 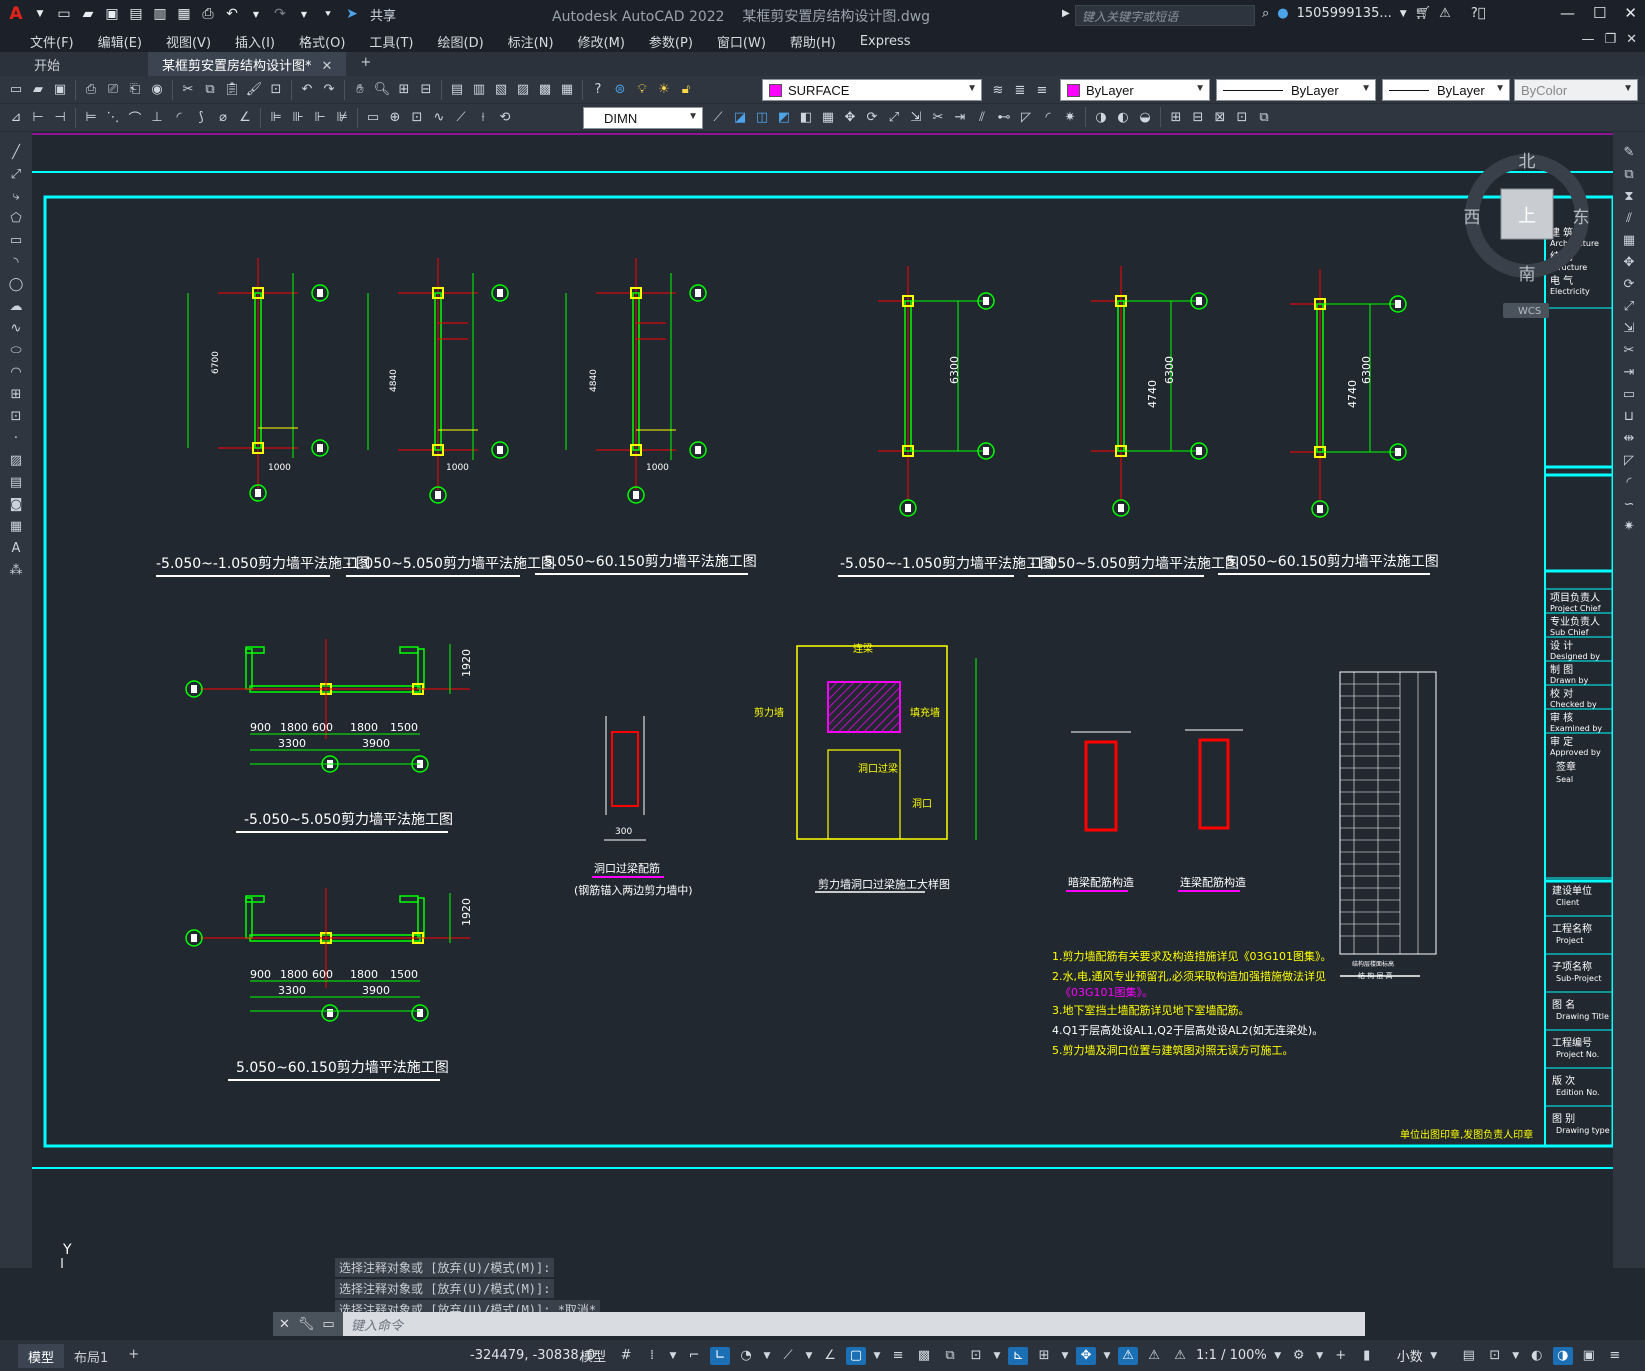 What do you see at coordinates (1629, 263) in the screenshot?
I see `move-icon: ✥` at bounding box center [1629, 263].